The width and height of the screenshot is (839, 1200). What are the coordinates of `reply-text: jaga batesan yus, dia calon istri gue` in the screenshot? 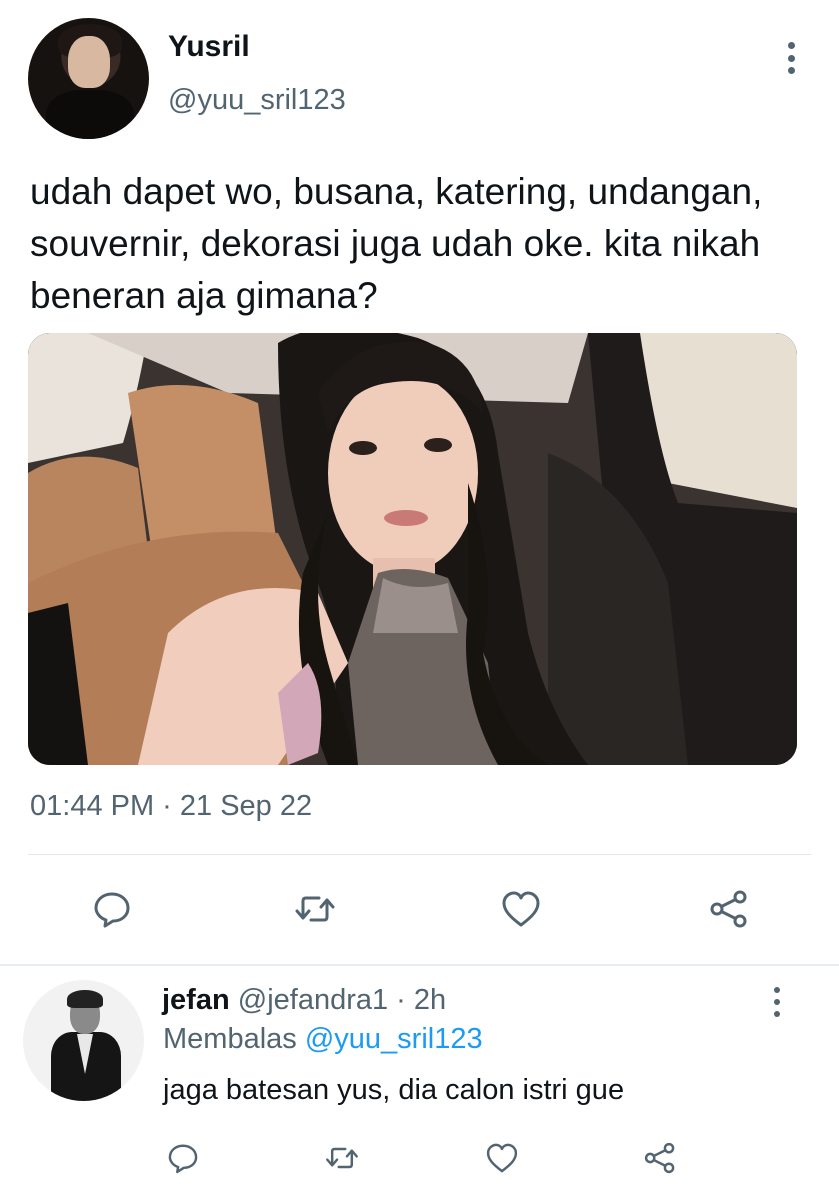 It's located at (394, 1090).